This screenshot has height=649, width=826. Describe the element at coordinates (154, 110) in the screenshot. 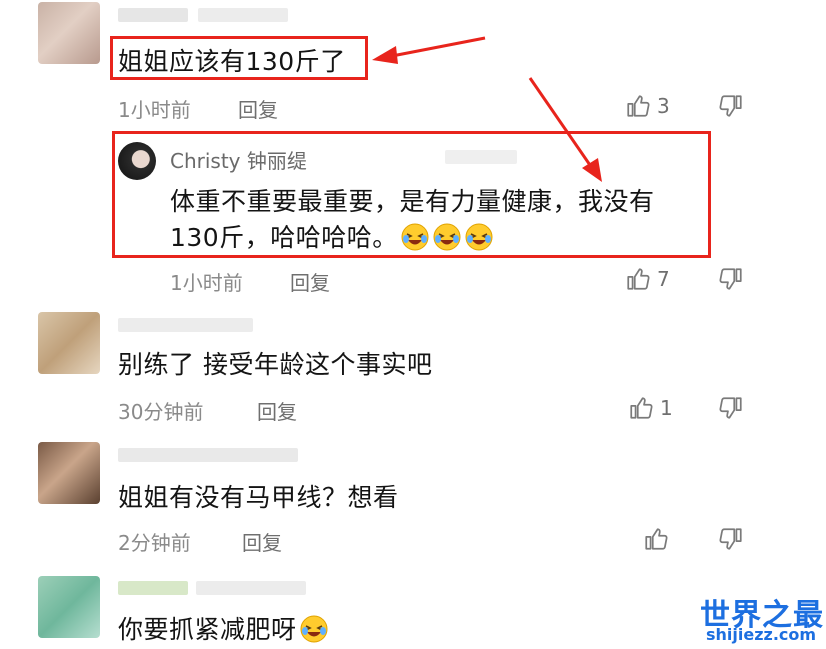

I see `comment-time: 1小时前` at that location.